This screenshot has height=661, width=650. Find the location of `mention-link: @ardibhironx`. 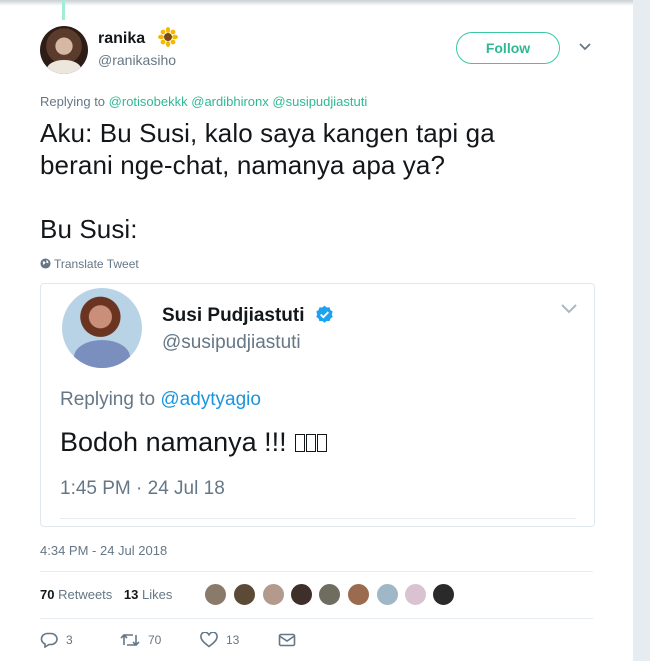

mention-link: @ardibhironx is located at coordinates (230, 101).